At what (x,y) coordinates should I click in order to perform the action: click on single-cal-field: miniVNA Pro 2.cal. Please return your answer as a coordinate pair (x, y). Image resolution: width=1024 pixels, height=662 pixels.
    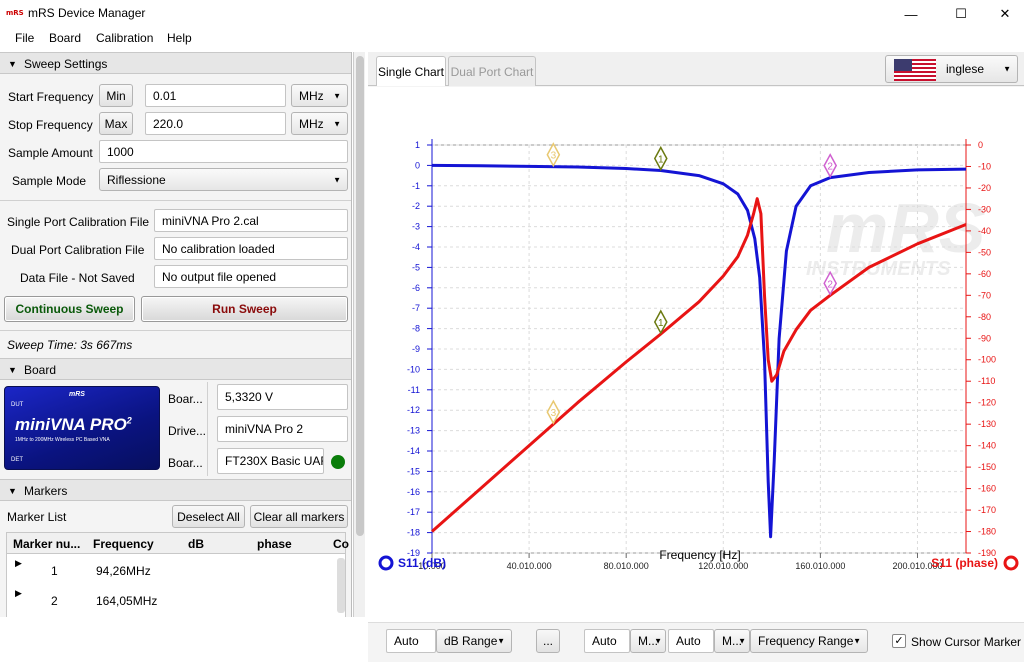
    Looking at the image, I should click on (251, 220).